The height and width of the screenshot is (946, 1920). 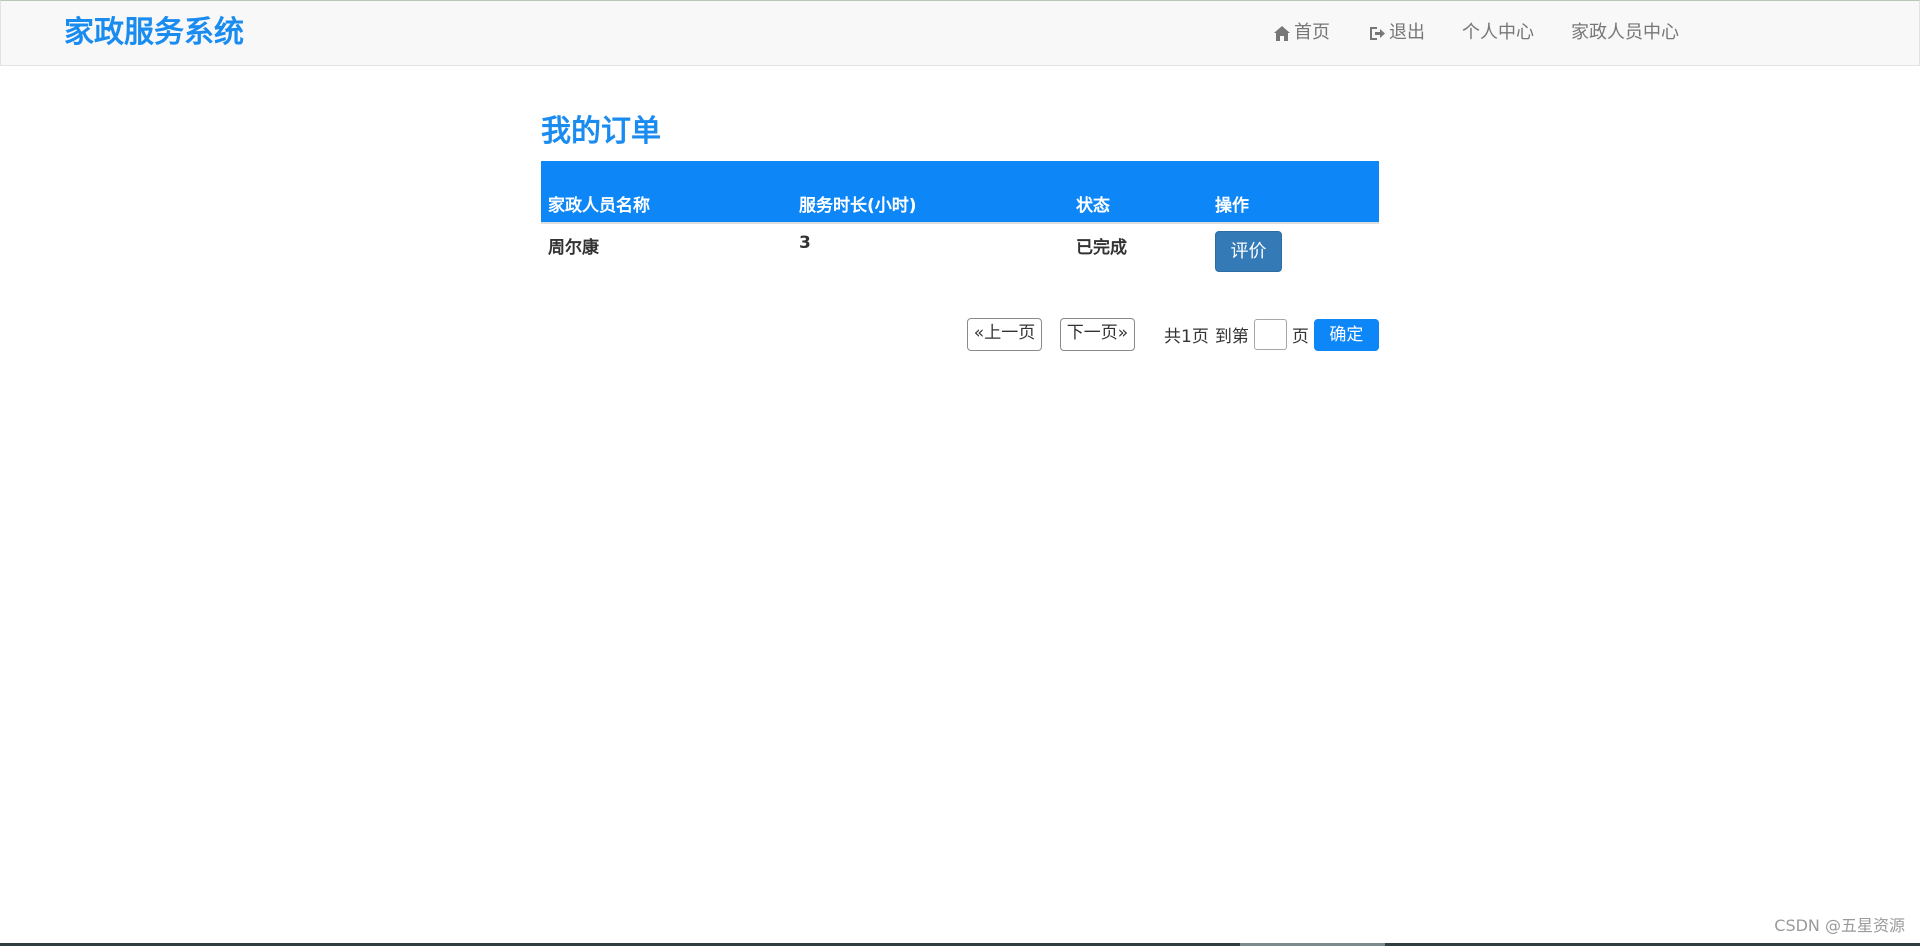 I want to click on table-header: 家政人员名称 服务时长(小时) 状态 操作, so click(x=960, y=192).